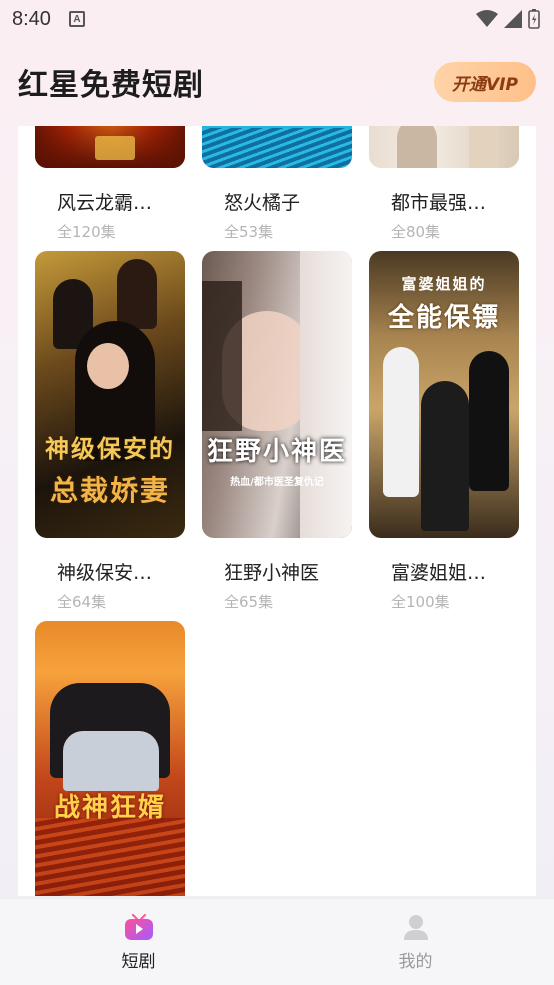  What do you see at coordinates (276, 452) in the screenshot?
I see `poster-title: 狂野小神医` at bounding box center [276, 452].